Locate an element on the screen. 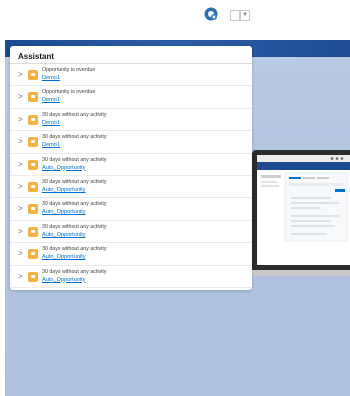 Image resolution: width=350 pixels, height=396 pixels. stepper-left is located at coordinates (235, 15).